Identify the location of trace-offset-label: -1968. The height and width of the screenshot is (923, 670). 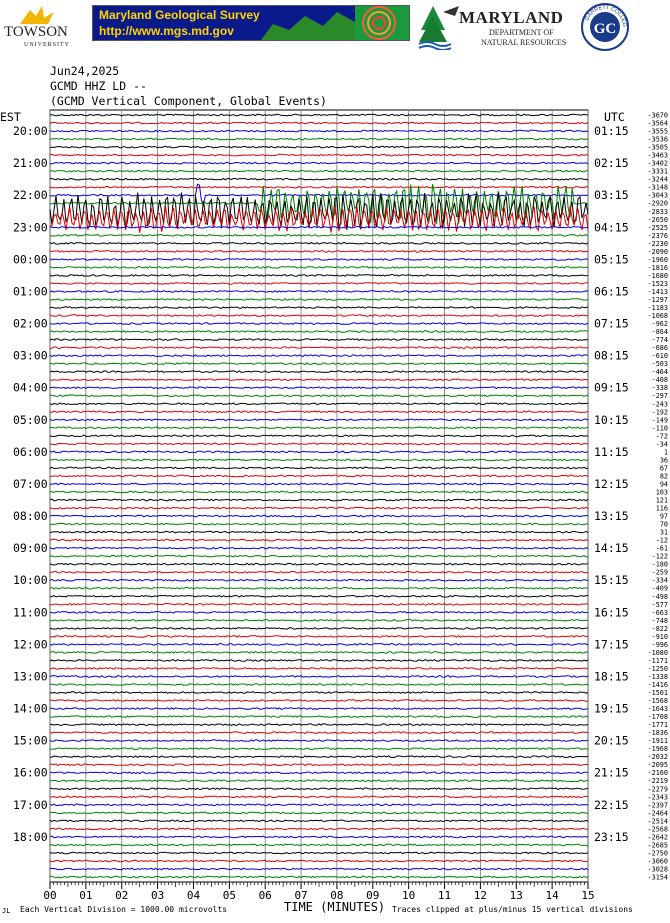
(658, 749).